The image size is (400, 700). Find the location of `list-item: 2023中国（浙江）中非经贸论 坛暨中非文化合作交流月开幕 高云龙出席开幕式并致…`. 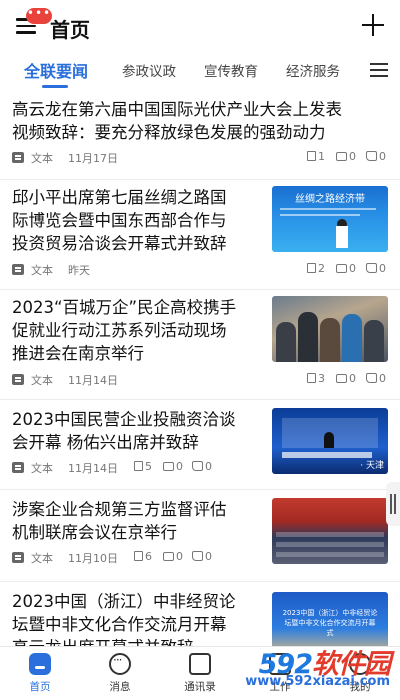

list-item: 2023中国（浙江）中非经贸论 坛暨中非文化合作交流月开幕 高云龙出席开幕式并致… is located at coordinates (200, 614).